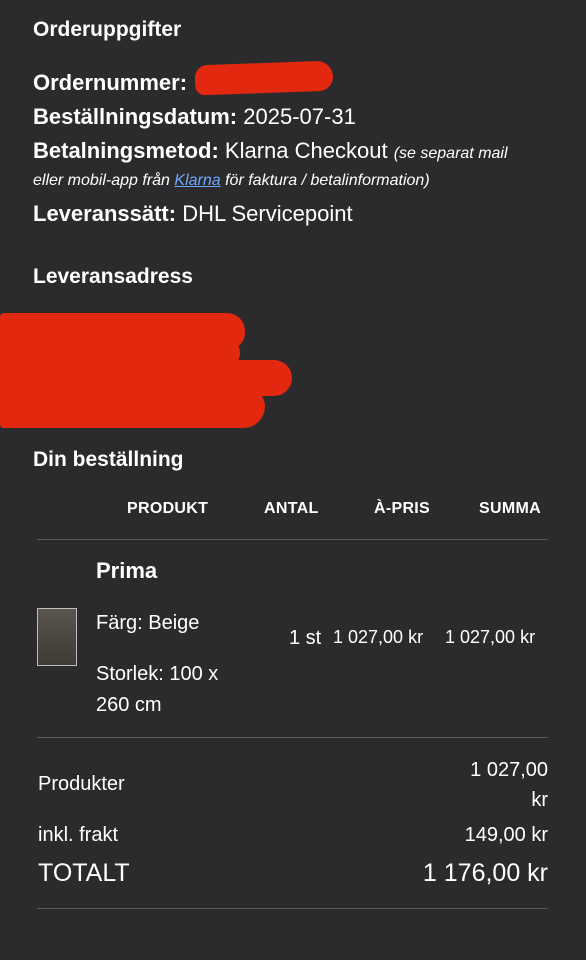  I want to click on delivery-method-label: Leveranssätt:, so click(105, 213).